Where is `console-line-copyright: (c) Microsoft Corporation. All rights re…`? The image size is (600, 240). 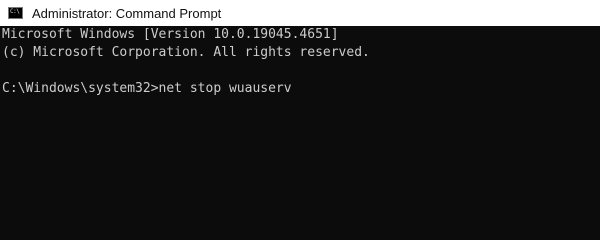 console-line-copyright: (c) Microsoft Corporation. All rights re… is located at coordinates (186, 52).